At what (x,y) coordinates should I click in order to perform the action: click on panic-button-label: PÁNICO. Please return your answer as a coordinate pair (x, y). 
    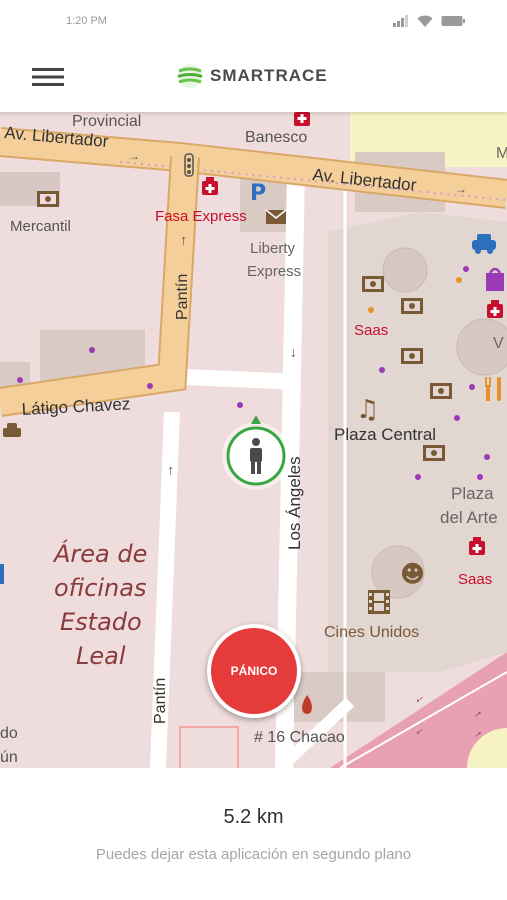
    Looking at the image, I should click on (254, 671).